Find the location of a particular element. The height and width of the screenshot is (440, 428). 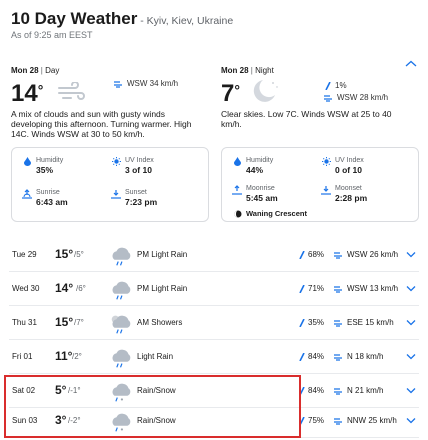

forecast-wind: NNW 25 km/h is located at coordinates (365, 420).